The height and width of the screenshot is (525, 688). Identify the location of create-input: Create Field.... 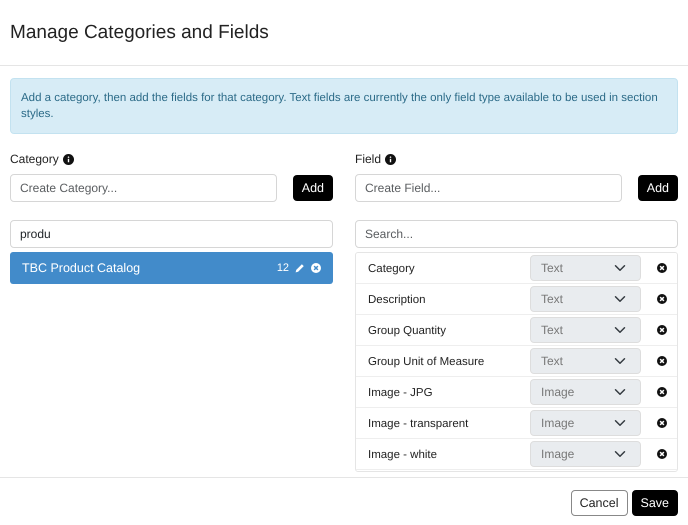
(488, 188).